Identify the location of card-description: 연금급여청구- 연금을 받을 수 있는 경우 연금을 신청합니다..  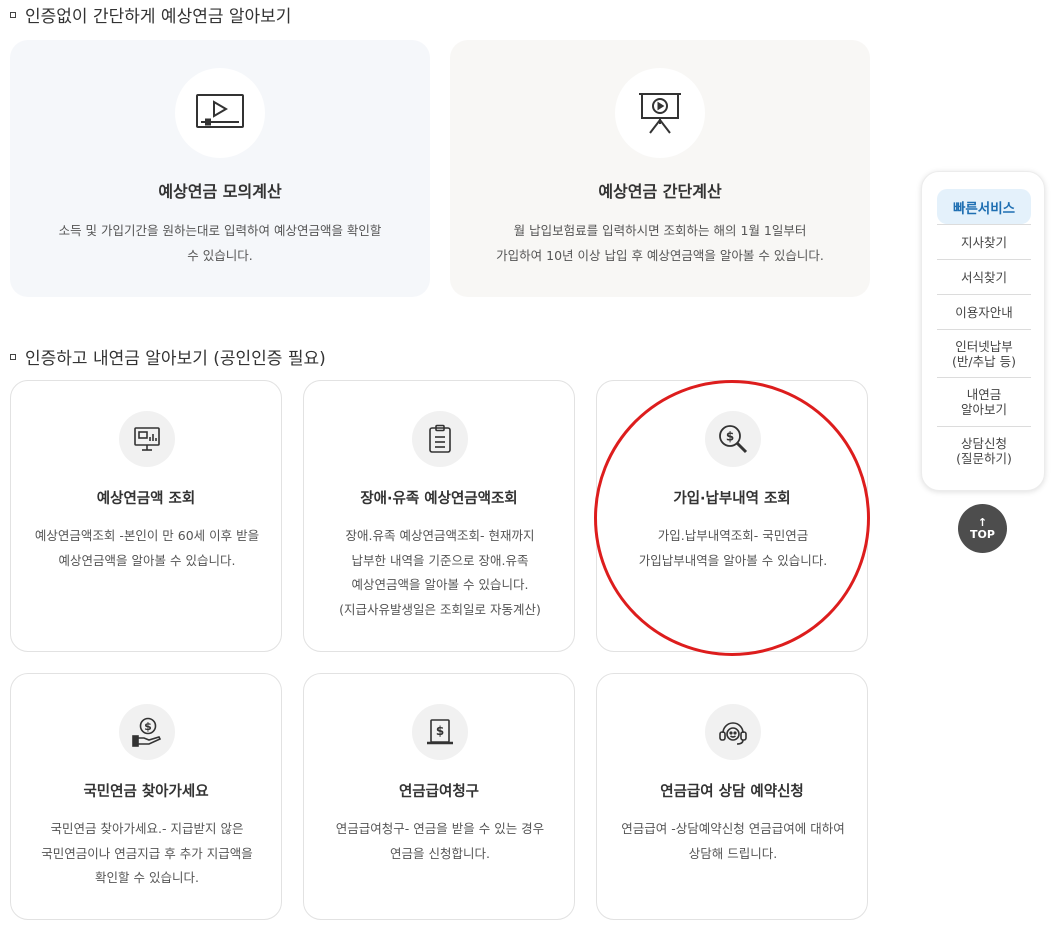
(440, 841).